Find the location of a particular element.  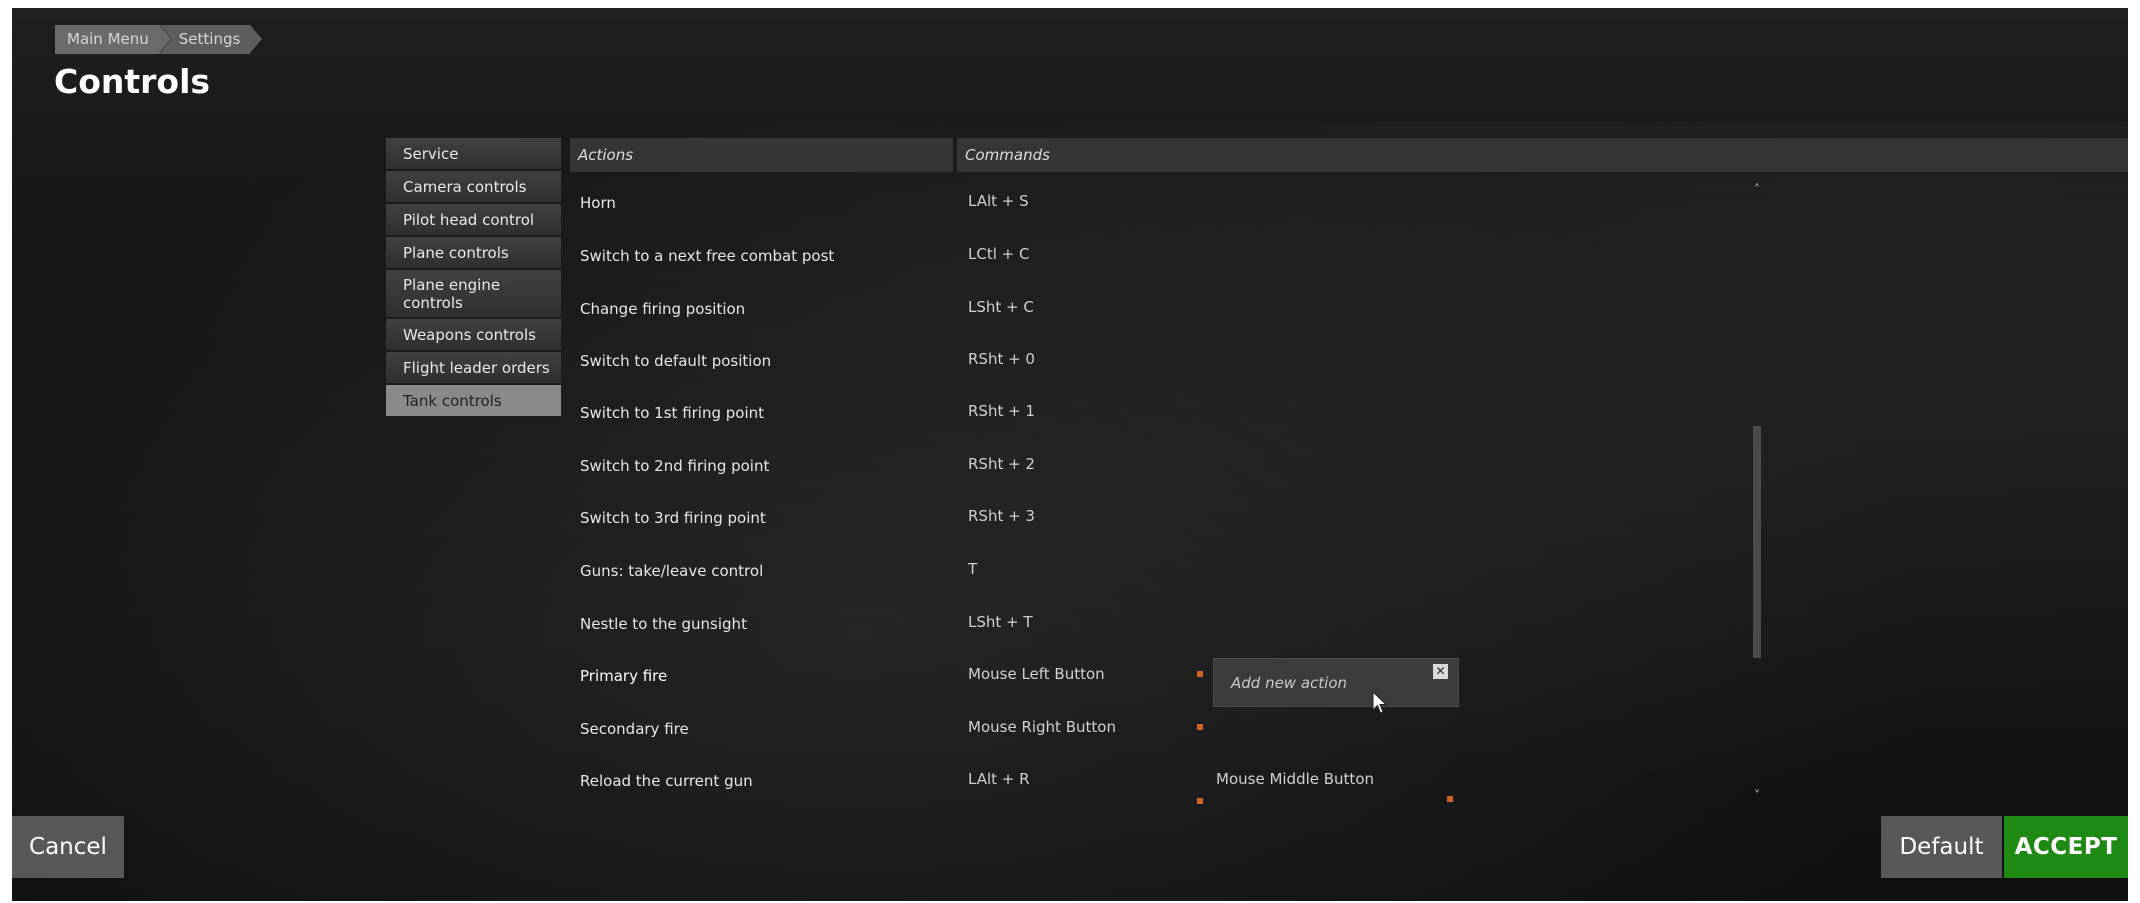

scrollbar: ˄ ˅ is located at coordinates (1757, 494).